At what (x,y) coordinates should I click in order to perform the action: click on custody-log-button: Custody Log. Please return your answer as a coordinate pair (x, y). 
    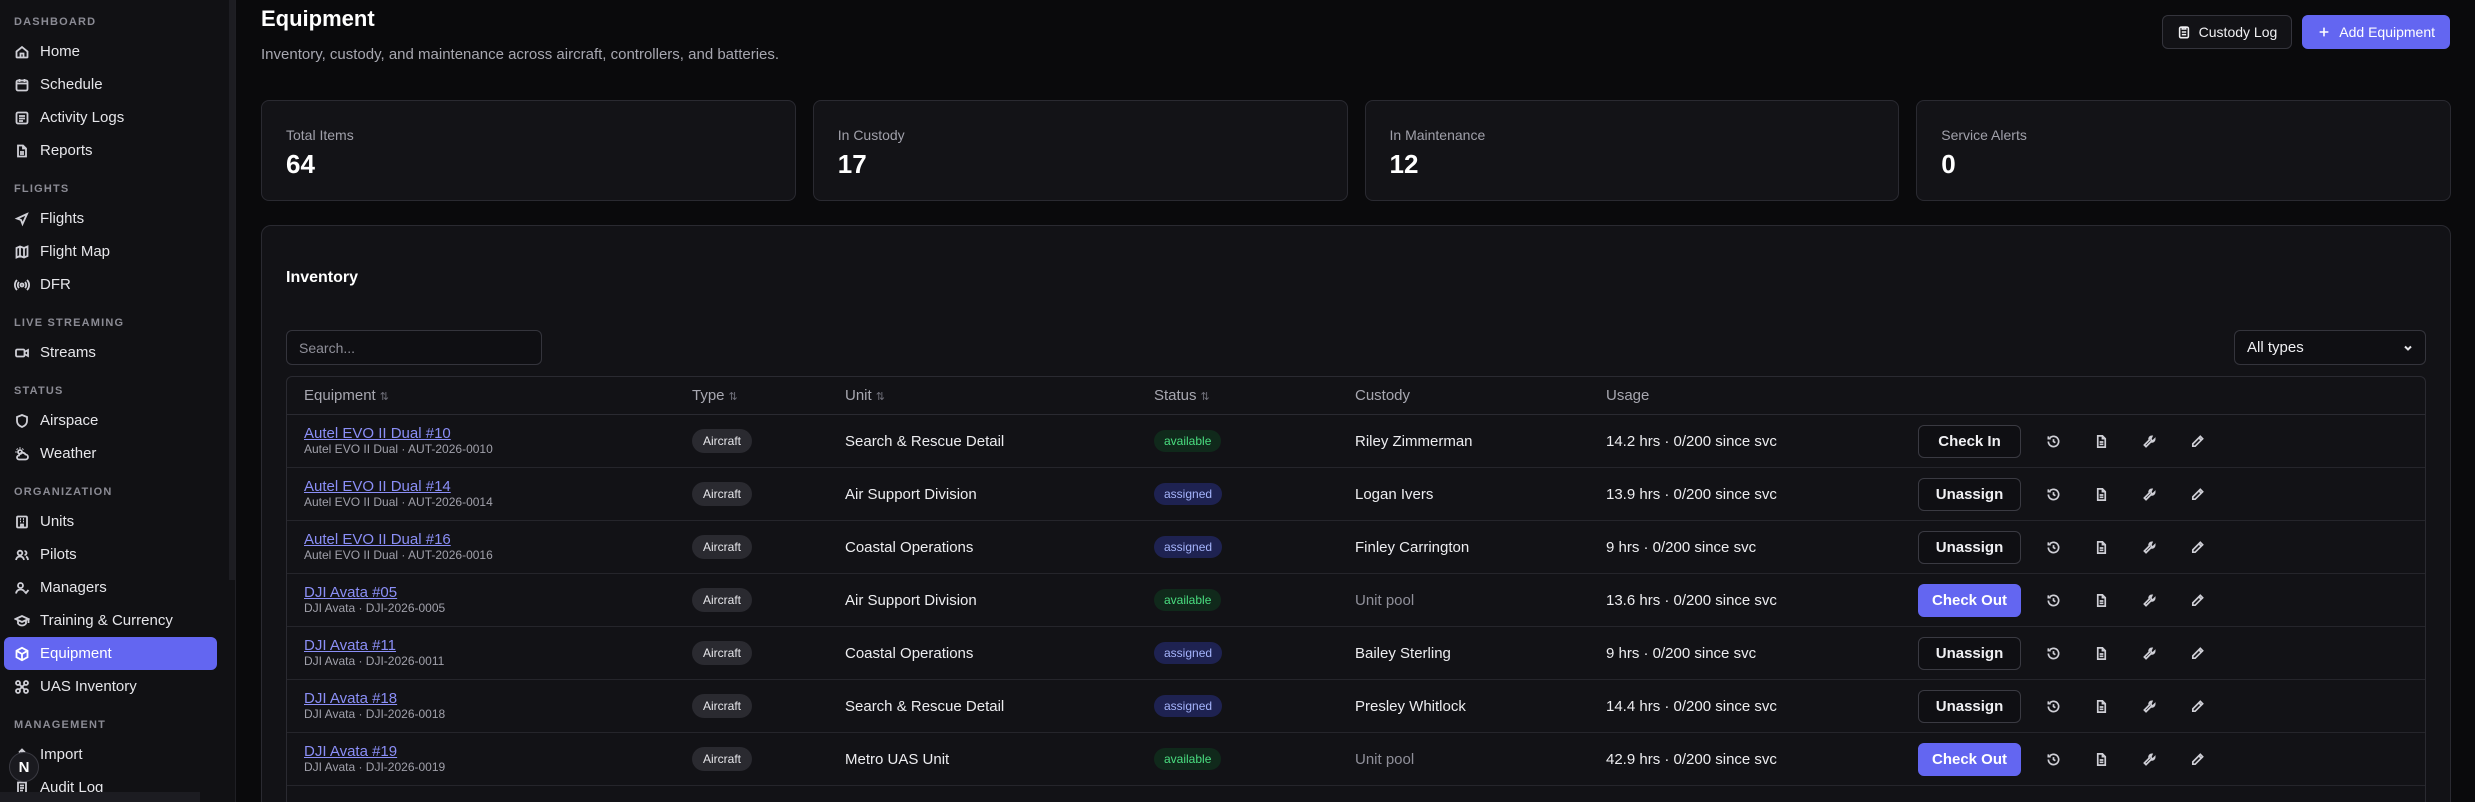
    Looking at the image, I should click on (2227, 32).